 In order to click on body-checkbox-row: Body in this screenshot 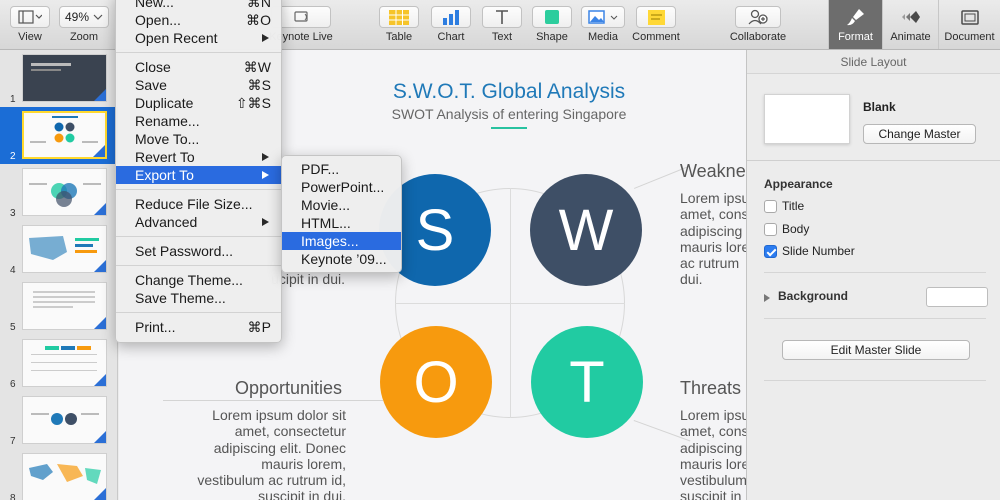, I will do `click(786, 229)`.